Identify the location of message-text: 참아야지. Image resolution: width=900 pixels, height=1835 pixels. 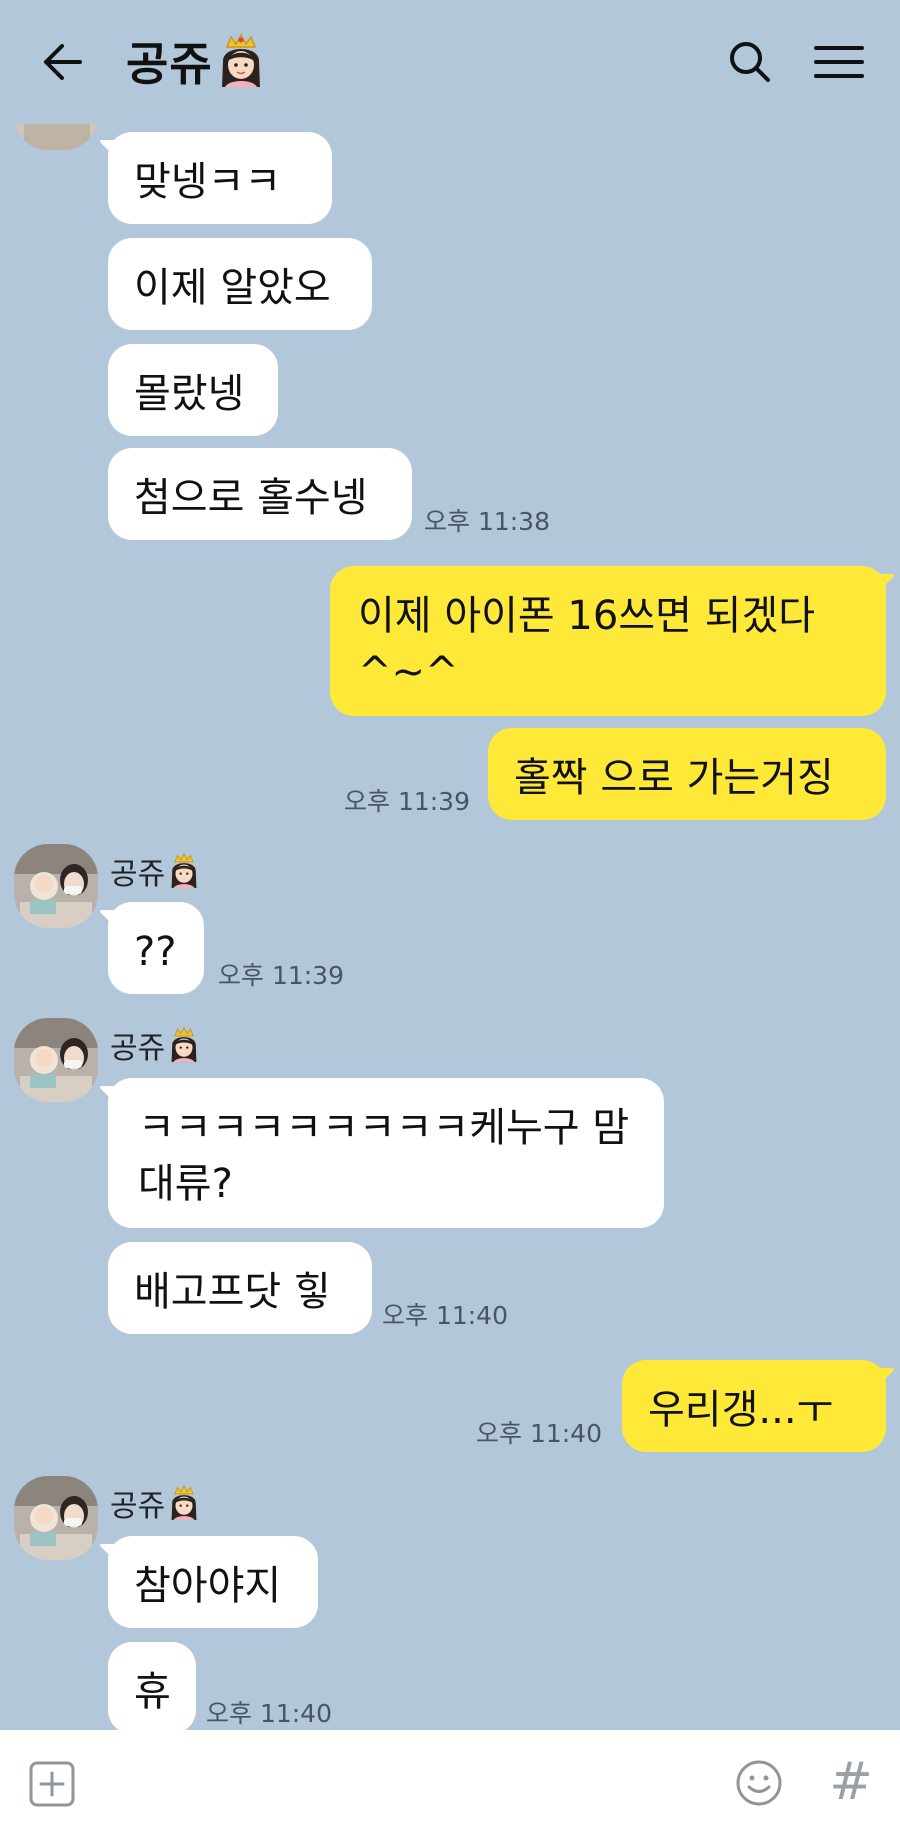
(208, 1586).